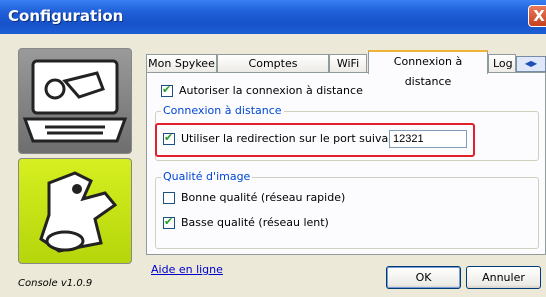 The width and height of the screenshot is (546, 297). What do you see at coordinates (55, 283) in the screenshot?
I see `version-text: Console v1.0.9` at bounding box center [55, 283].